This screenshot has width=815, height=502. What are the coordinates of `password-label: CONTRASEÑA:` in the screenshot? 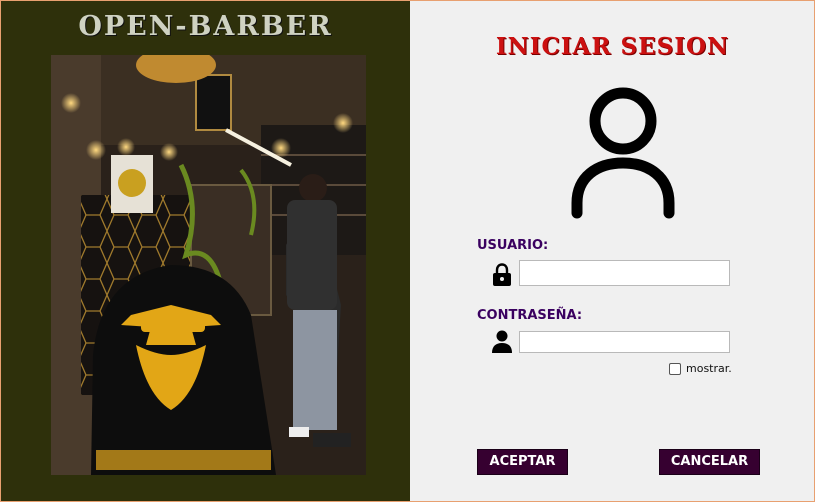 It's located at (530, 315).